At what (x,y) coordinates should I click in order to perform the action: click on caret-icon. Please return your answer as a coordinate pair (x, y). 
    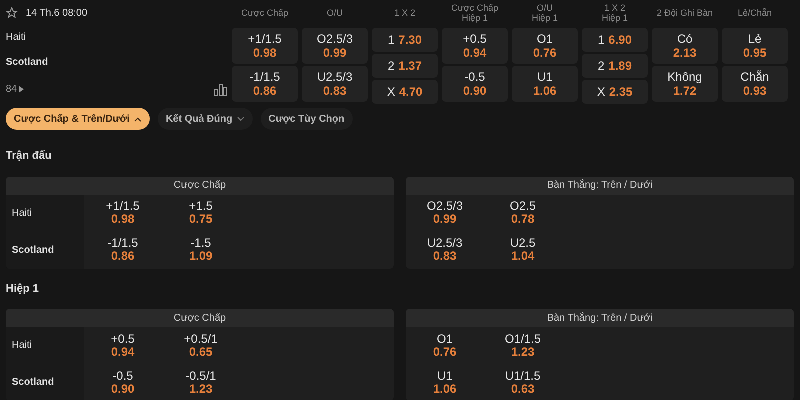
    Looking at the image, I should click on (21, 89).